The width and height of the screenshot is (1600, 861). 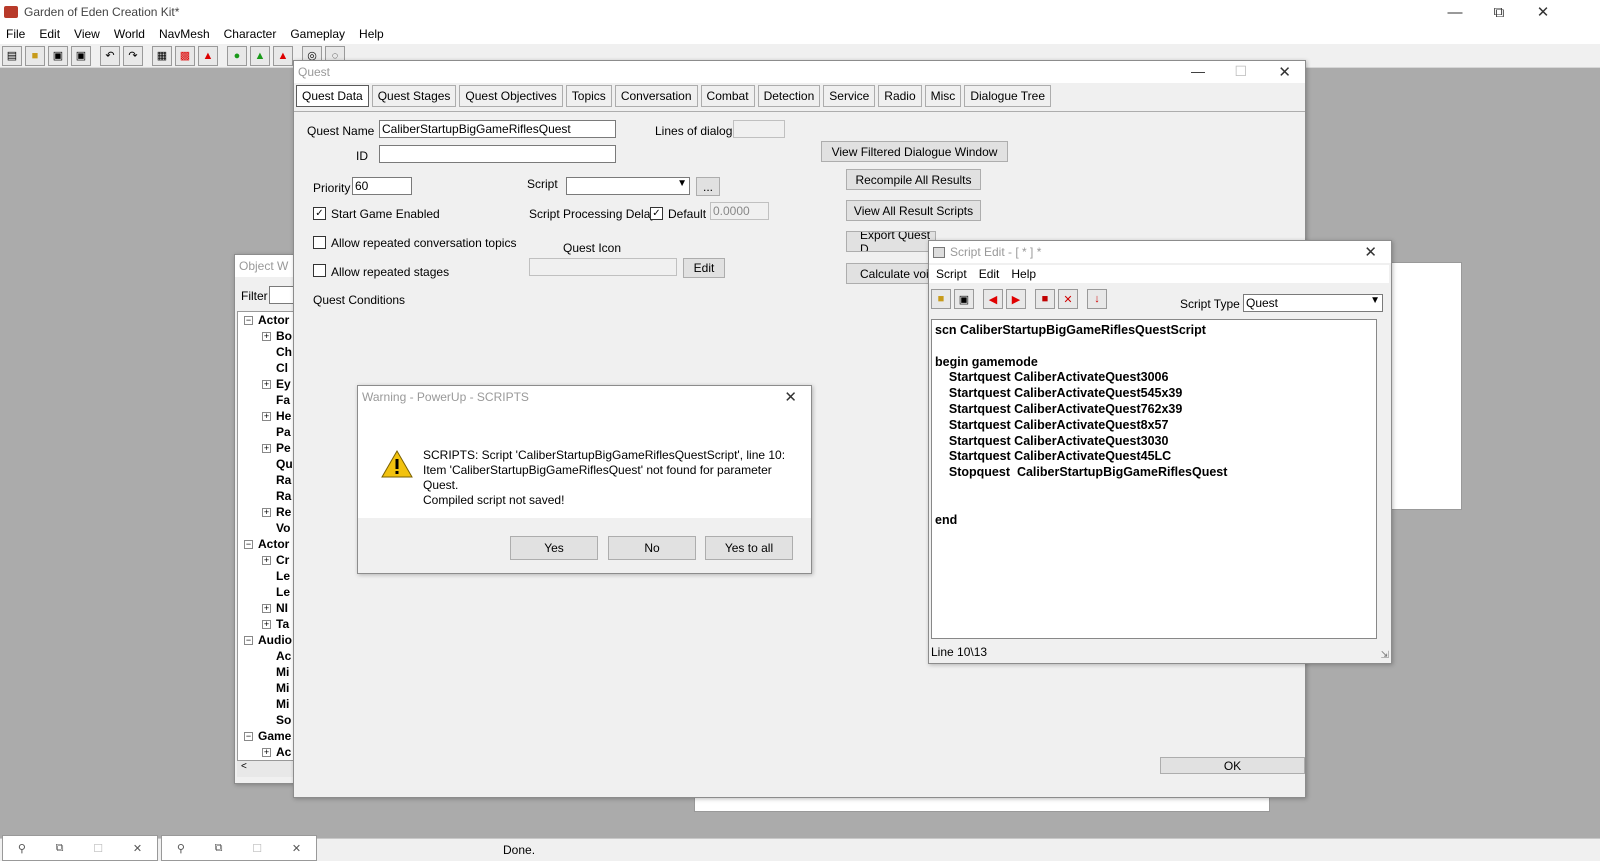 What do you see at coordinates (319, 213) in the screenshot?
I see `start-enabled-checkbox: ✓` at bounding box center [319, 213].